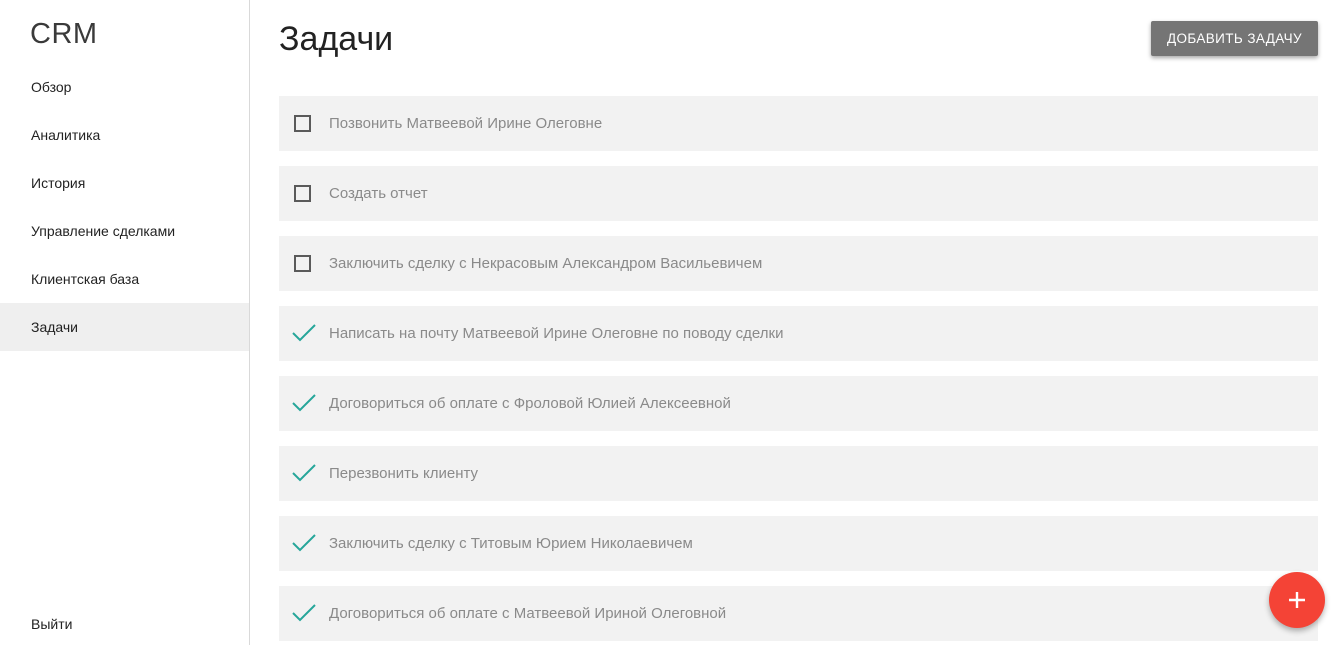 The width and height of the screenshot is (1341, 645). What do you see at coordinates (64, 34) in the screenshot?
I see `app-logo: CRM` at bounding box center [64, 34].